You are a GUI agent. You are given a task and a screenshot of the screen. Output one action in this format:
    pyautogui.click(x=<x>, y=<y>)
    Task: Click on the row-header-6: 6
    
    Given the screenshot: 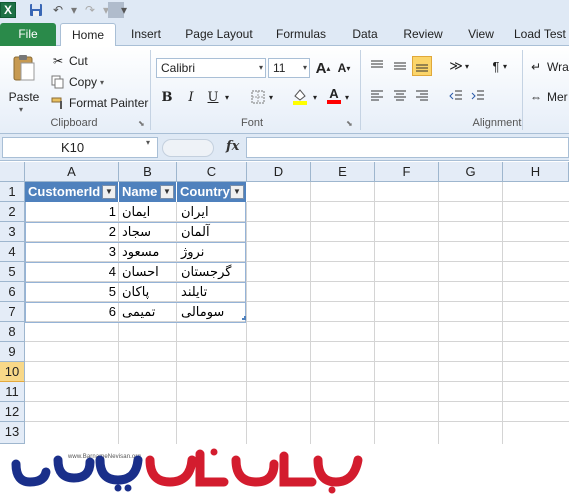 What is the action you would take?
    pyautogui.click(x=12, y=292)
    